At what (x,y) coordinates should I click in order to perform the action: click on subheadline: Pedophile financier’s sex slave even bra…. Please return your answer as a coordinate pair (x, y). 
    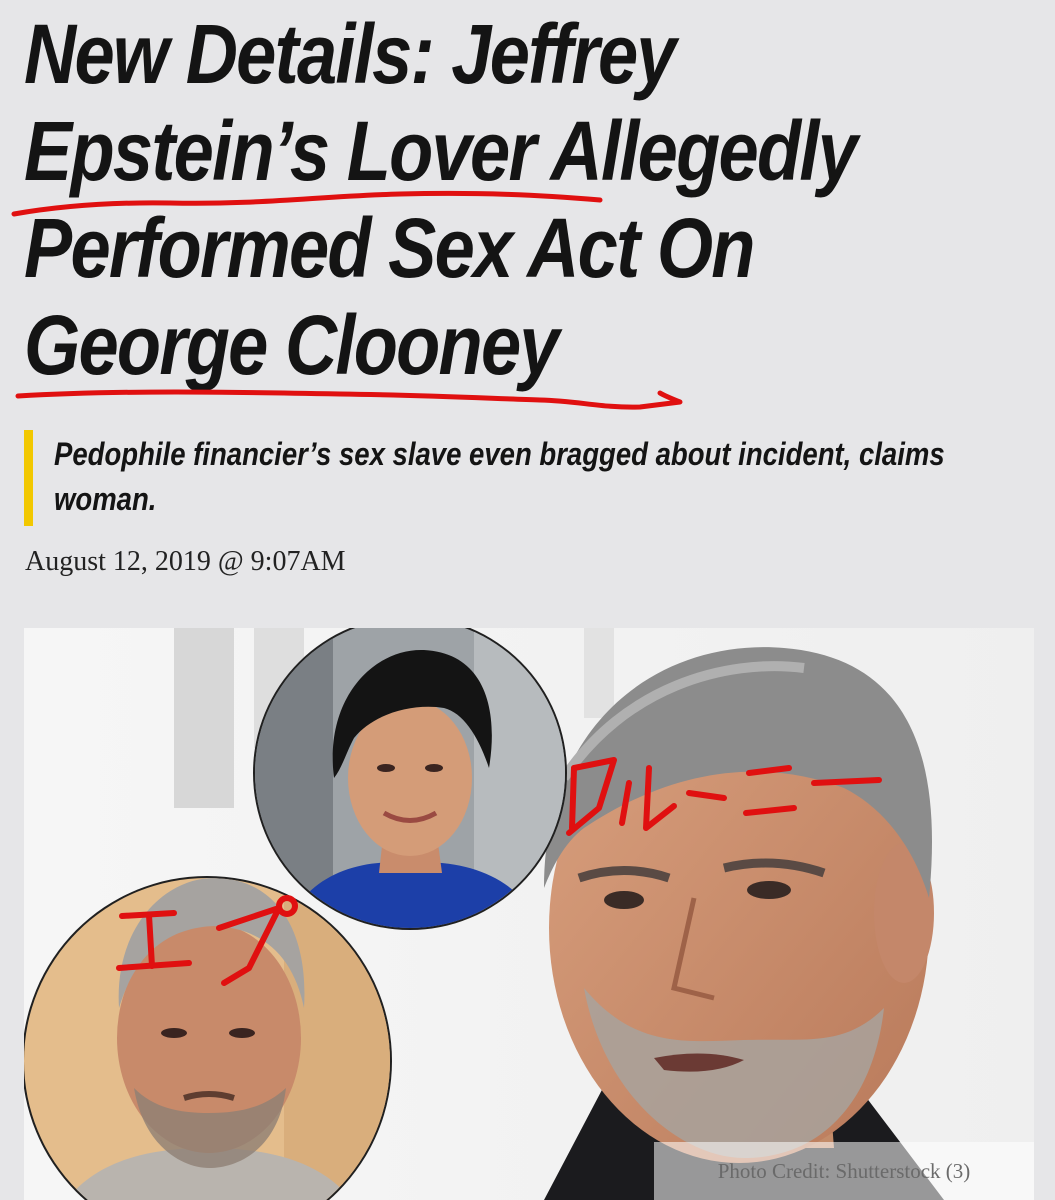
    Looking at the image, I should click on (499, 476).